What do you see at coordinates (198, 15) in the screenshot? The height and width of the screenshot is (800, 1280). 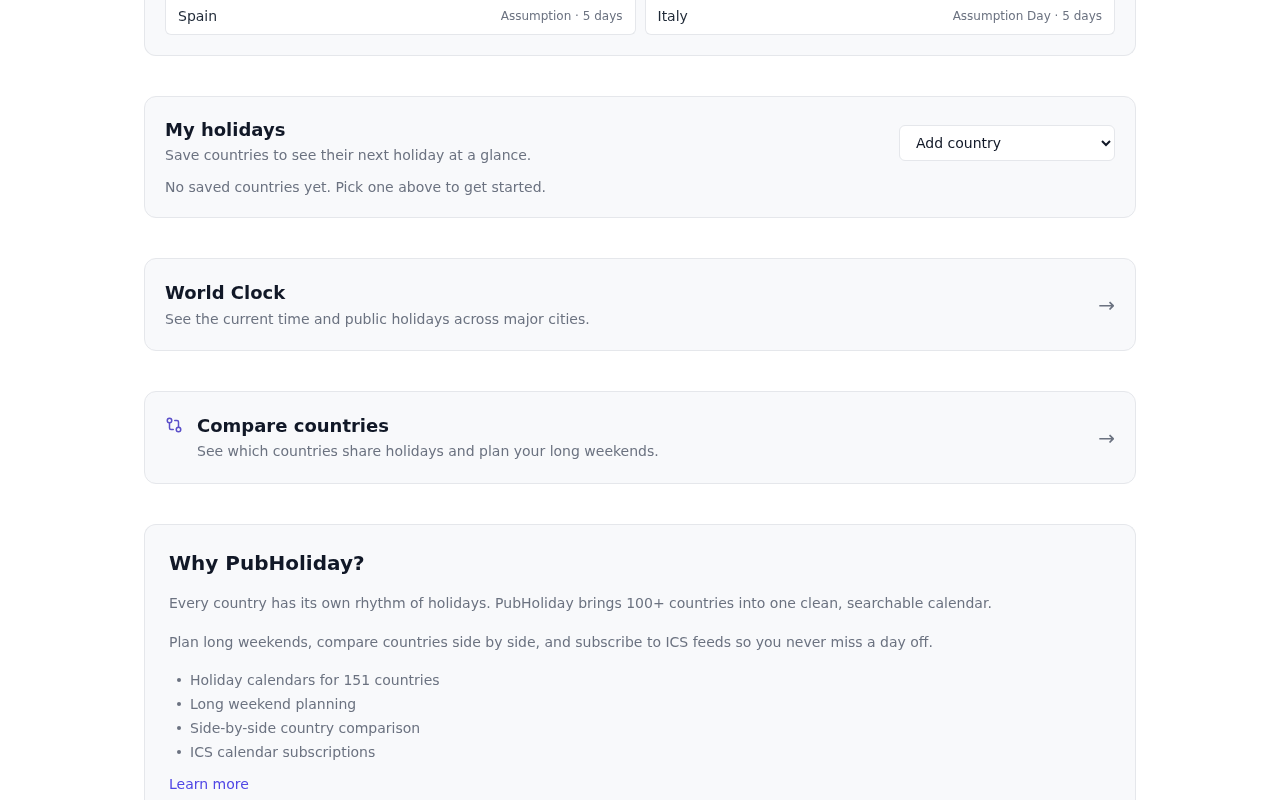 I see `country-name: Spain` at bounding box center [198, 15].